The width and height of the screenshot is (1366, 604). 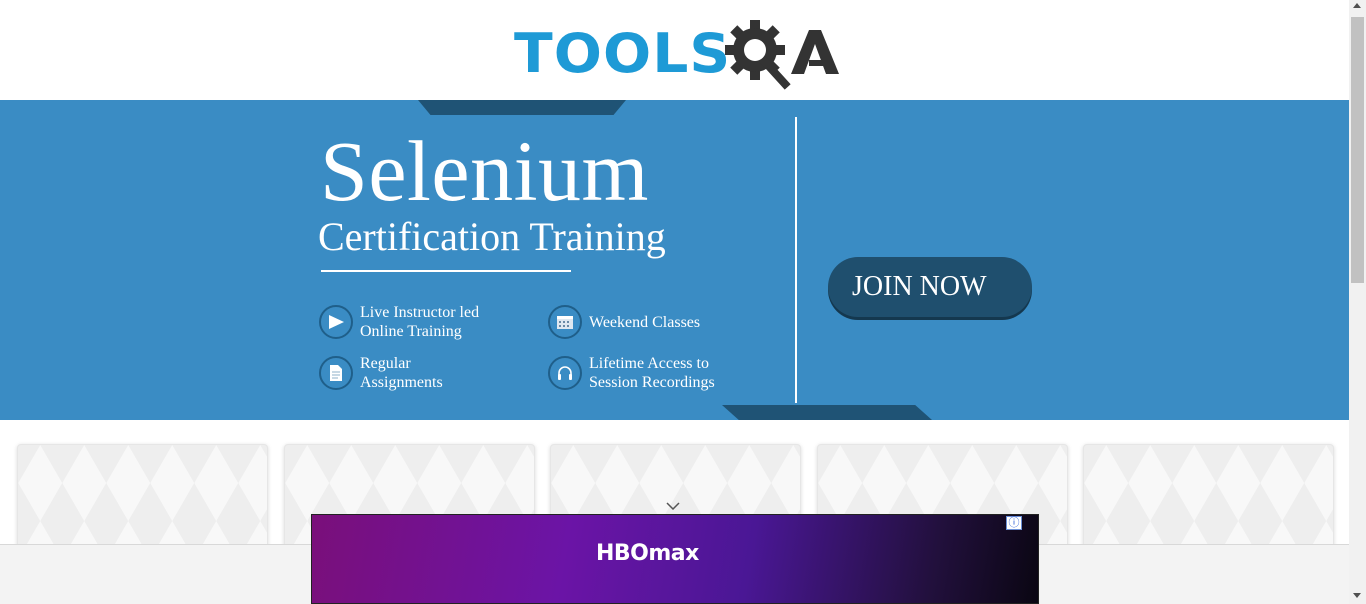 I want to click on feature-assignments: Regular Assignments, so click(x=381, y=373).